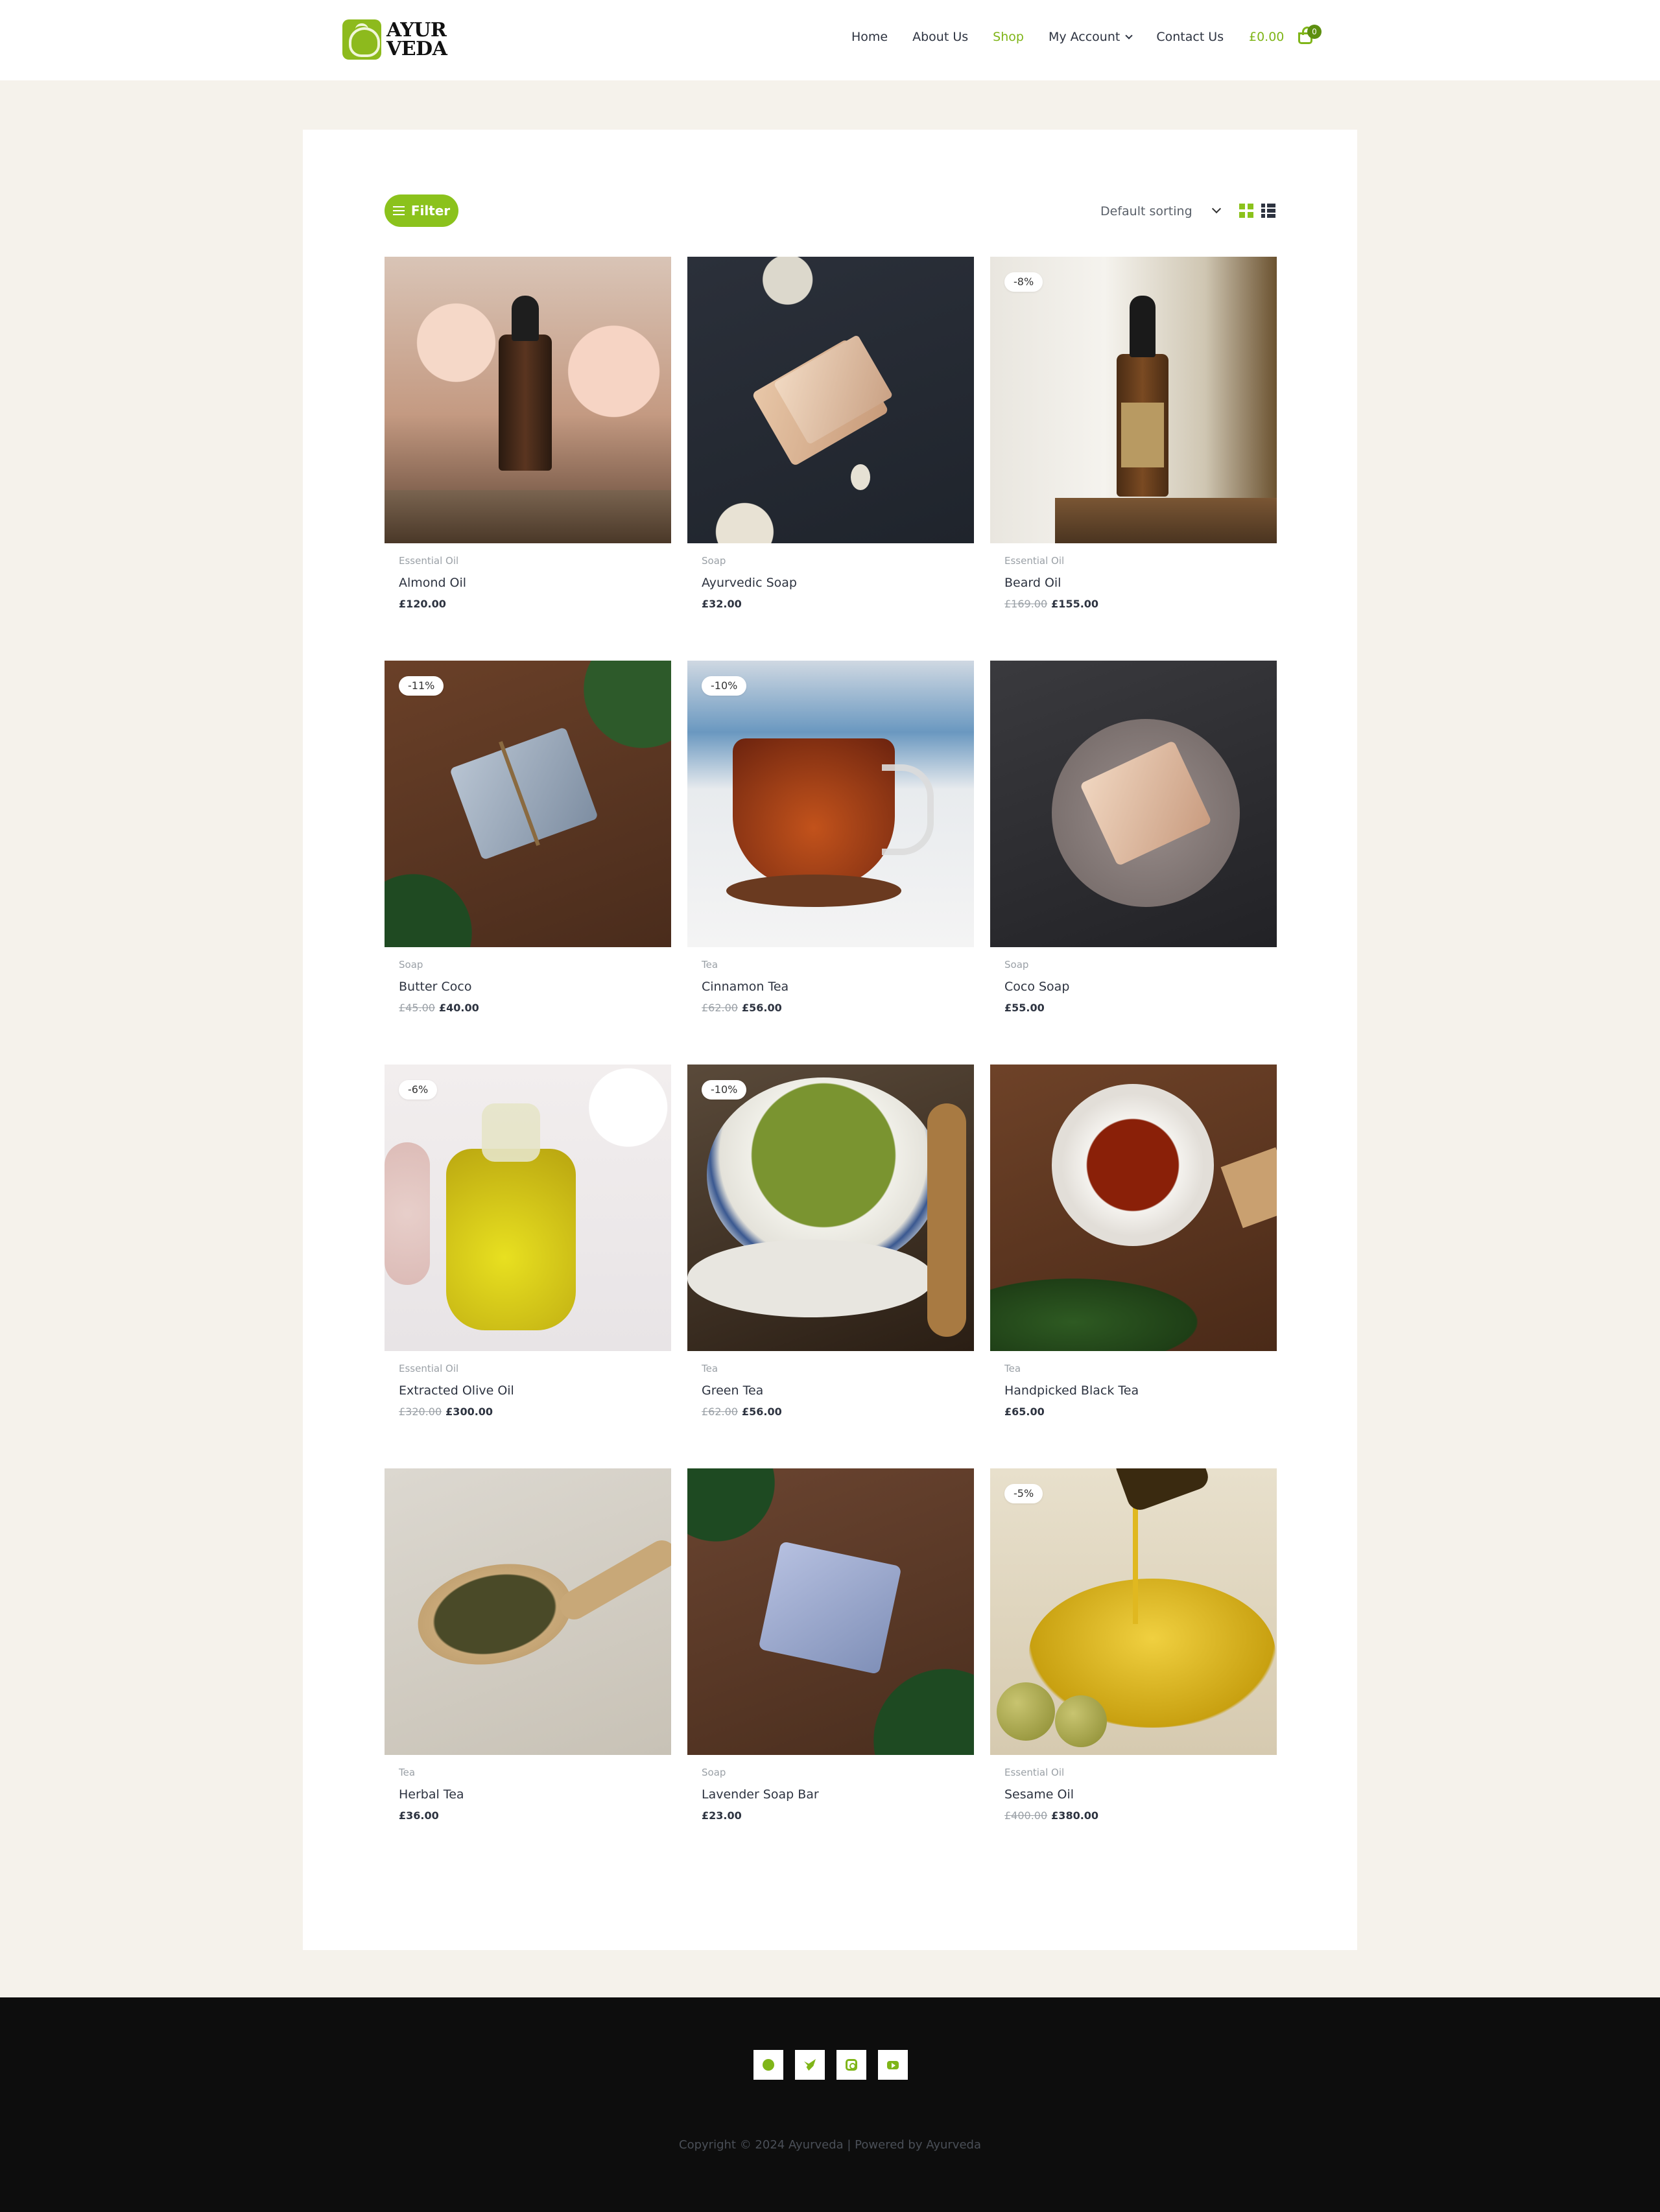  Describe the element at coordinates (1216, 209) in the screenshot. I see `chevron-down-icon` at that location.